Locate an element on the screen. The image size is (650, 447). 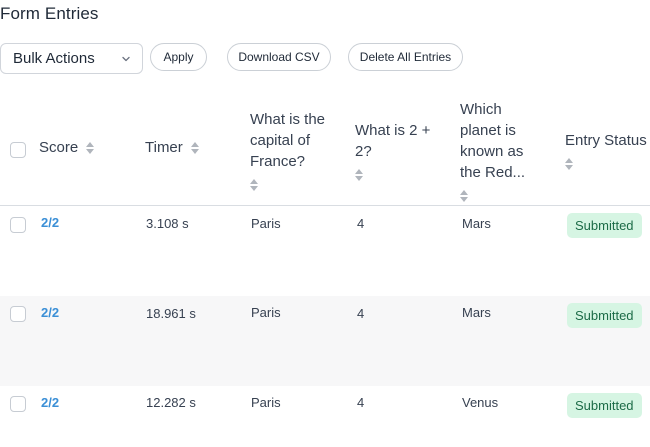
apply-button: Apply is located at coordinates (178, 57).